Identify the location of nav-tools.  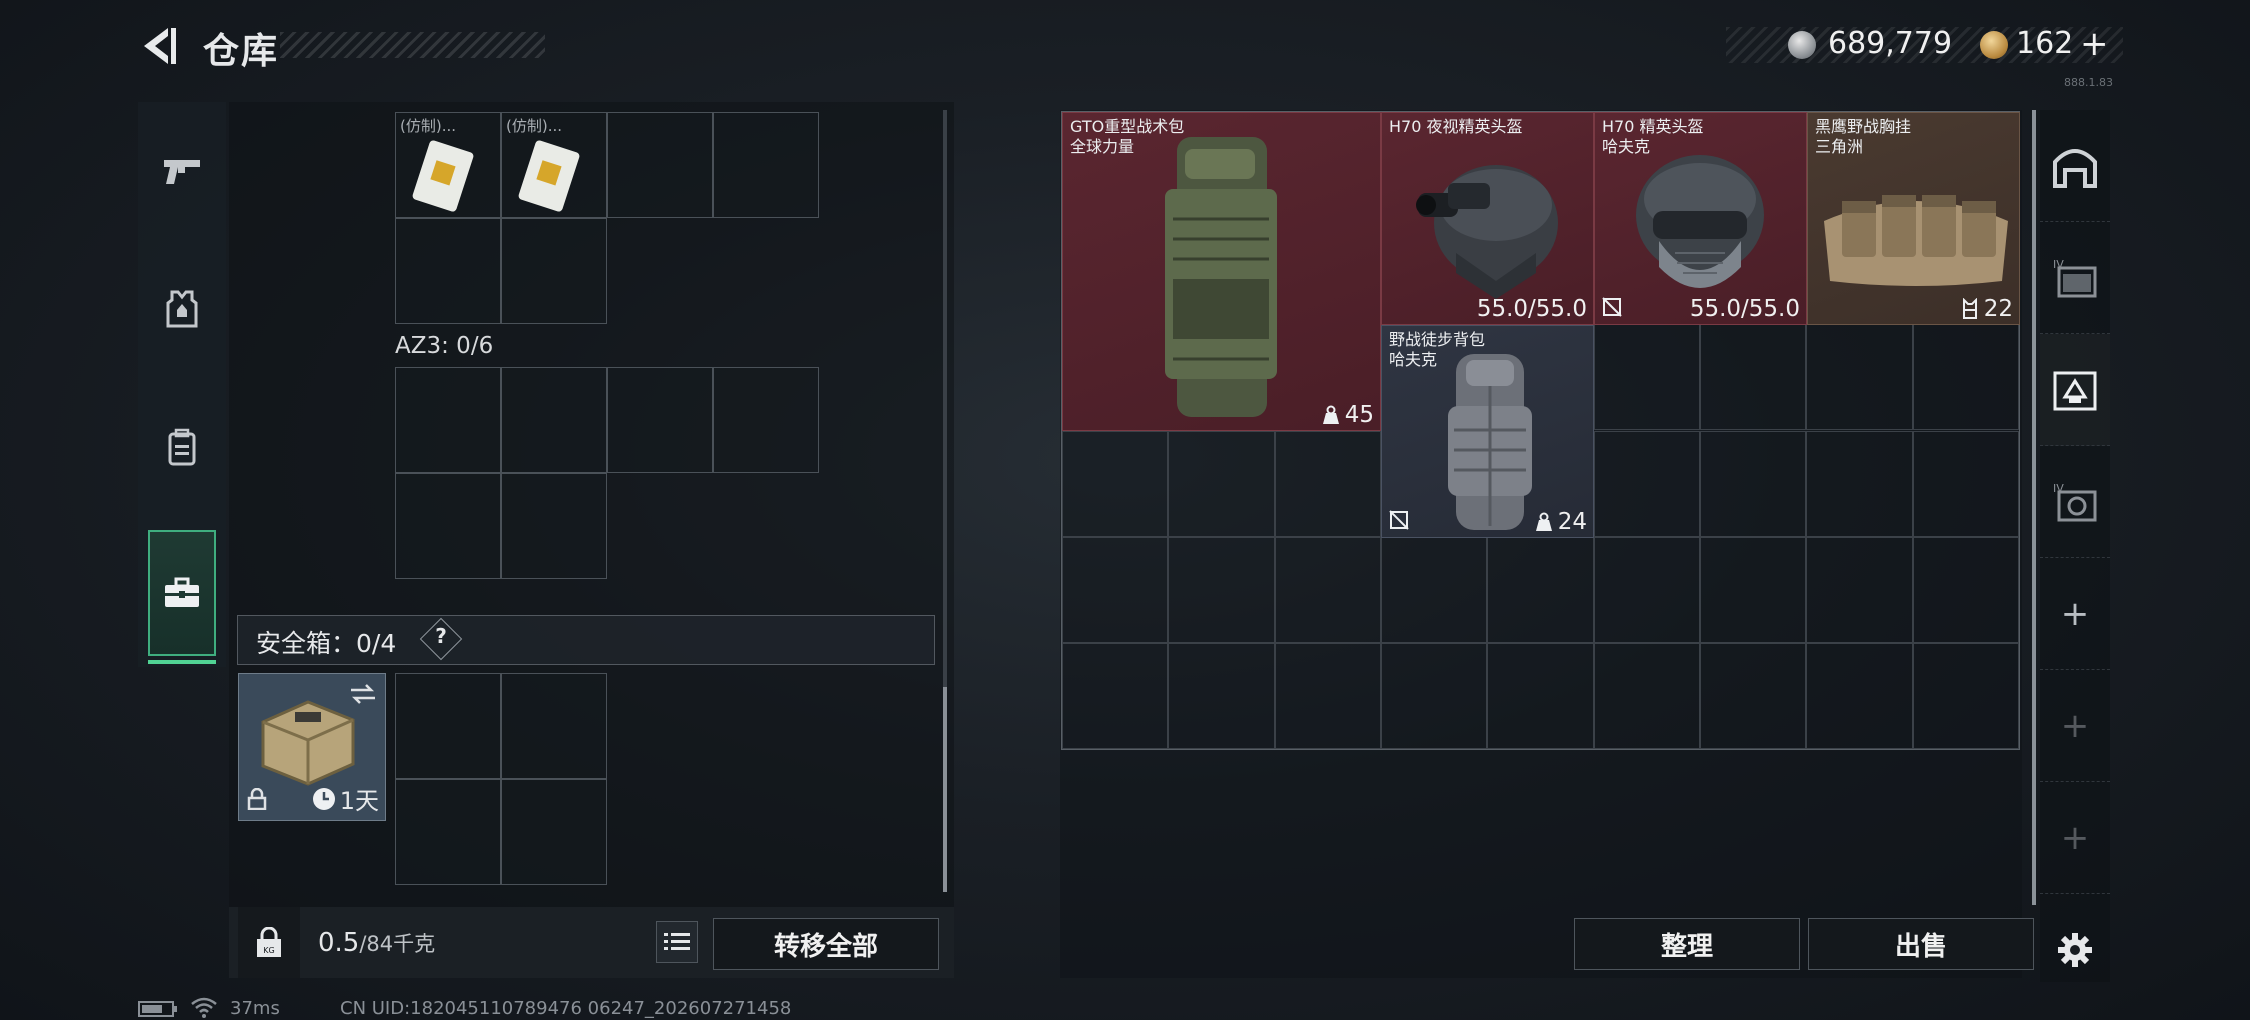
(182, 597).